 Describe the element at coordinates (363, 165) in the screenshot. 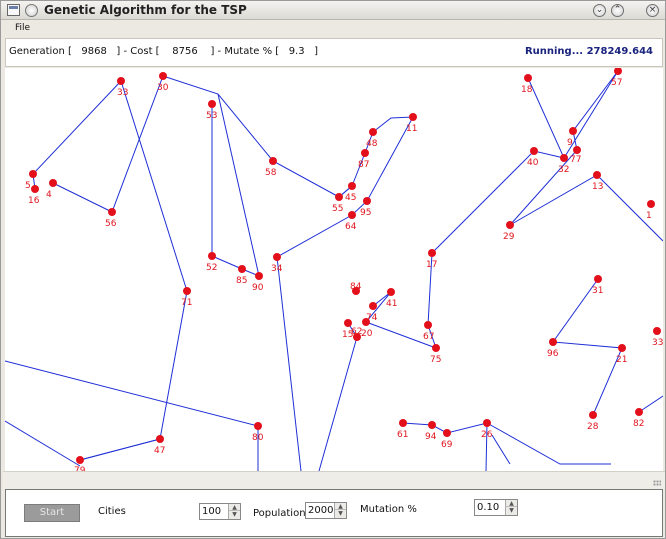

I see `city-label: 87` at that location.